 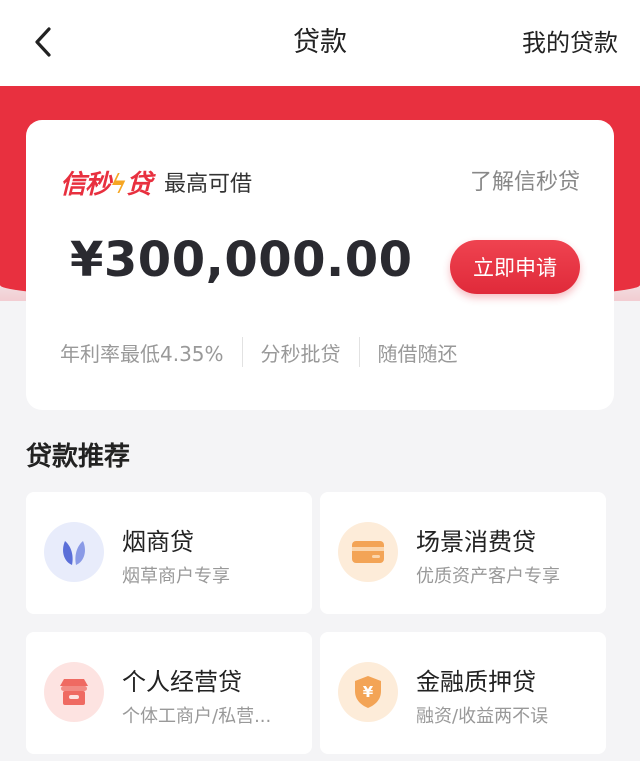 I want to click on product-name: 场景消费贷, so click(x=476, y=542).